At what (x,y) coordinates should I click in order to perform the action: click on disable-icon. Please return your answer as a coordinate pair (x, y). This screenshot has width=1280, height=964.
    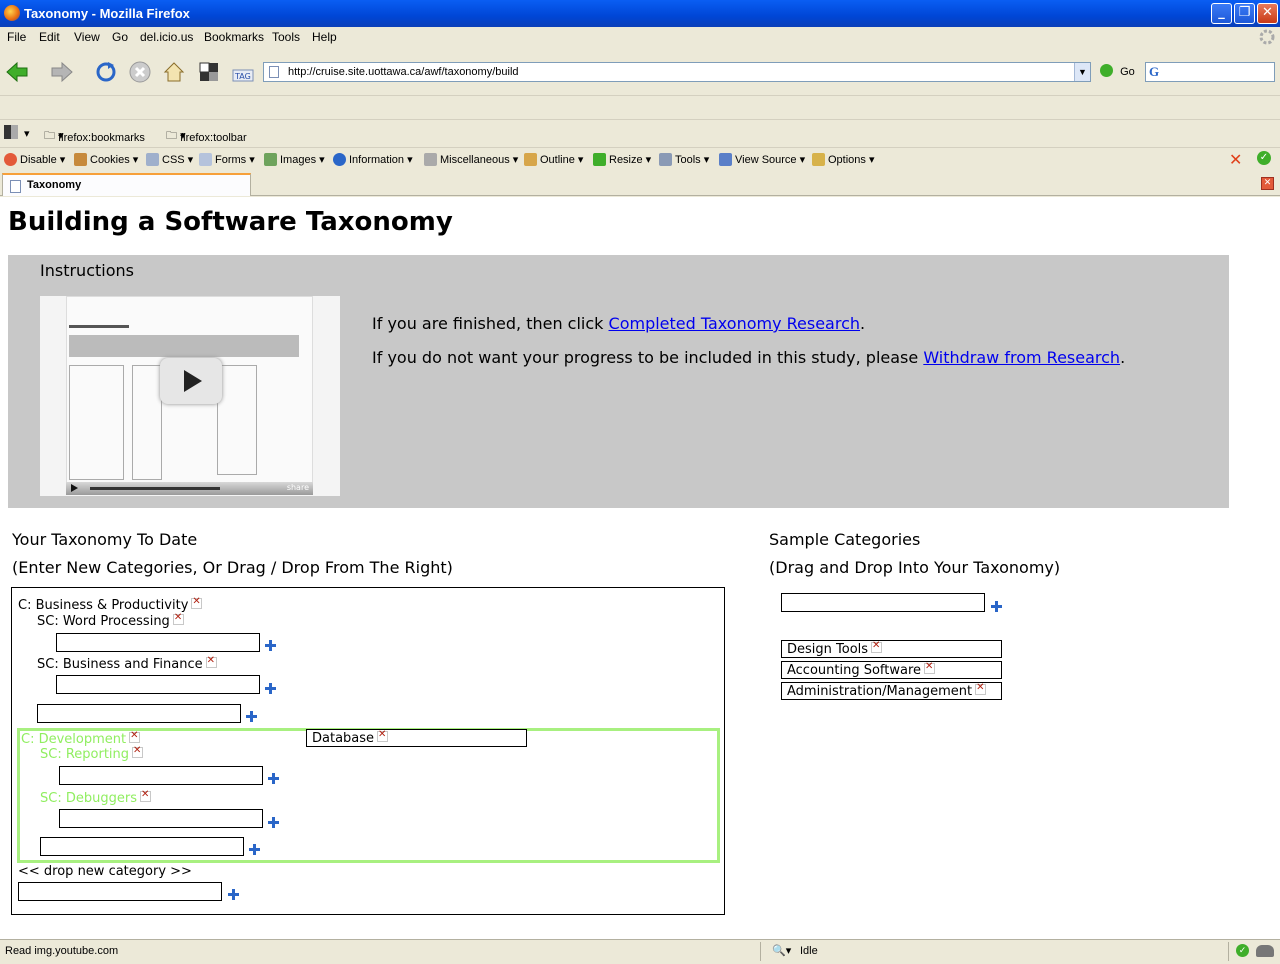
    Looking at the image, I should click on (10, 159).